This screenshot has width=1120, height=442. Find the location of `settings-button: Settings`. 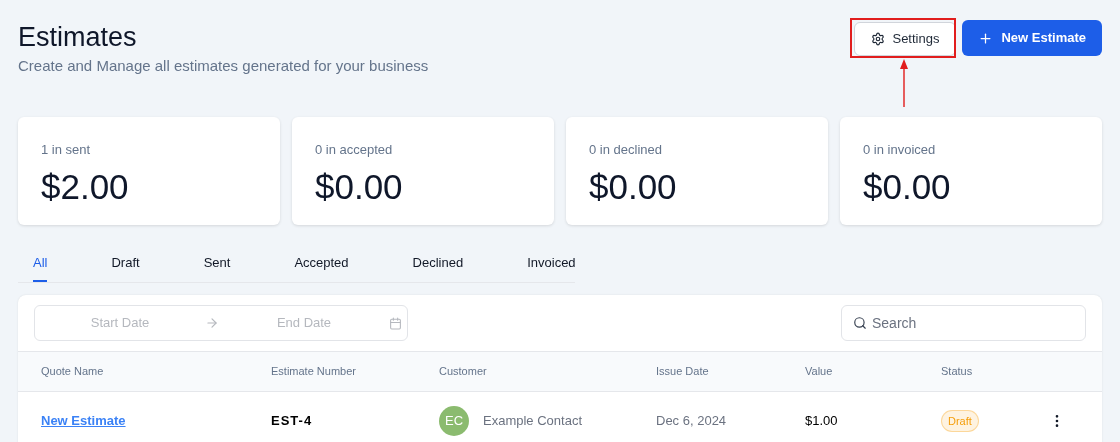

settings-button: Settings is located at coordinates (905, 39).